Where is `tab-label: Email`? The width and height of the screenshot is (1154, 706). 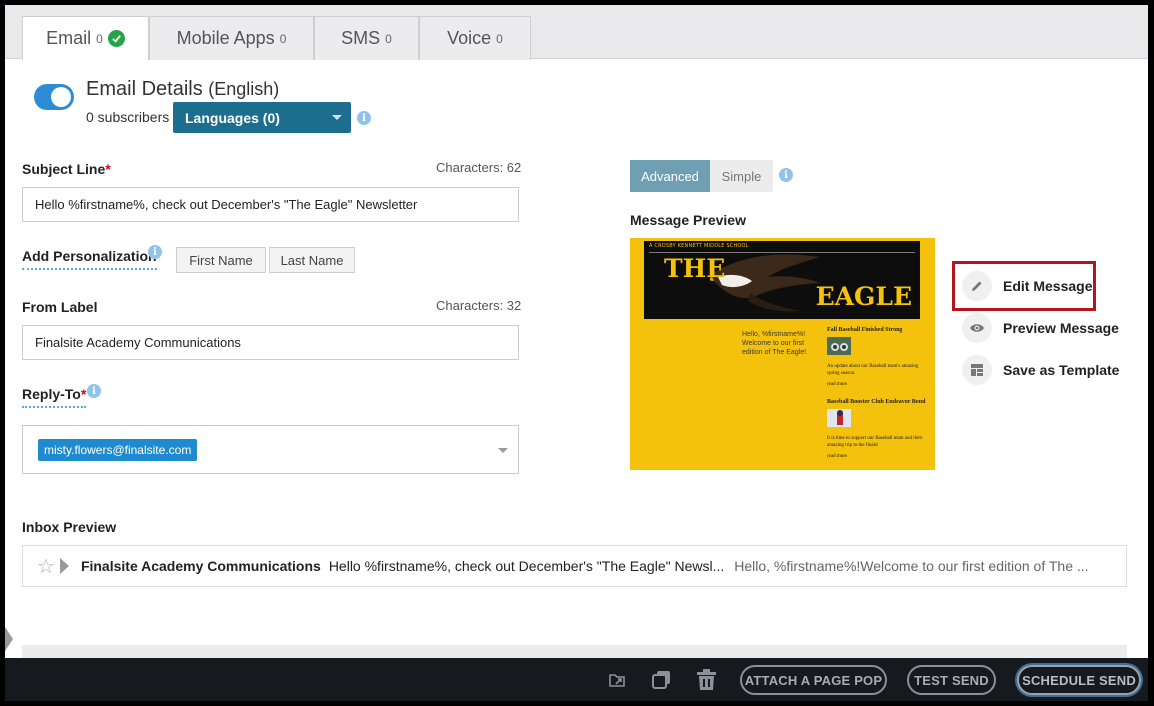 tab-label: Email is located at coordinates (69, 38).